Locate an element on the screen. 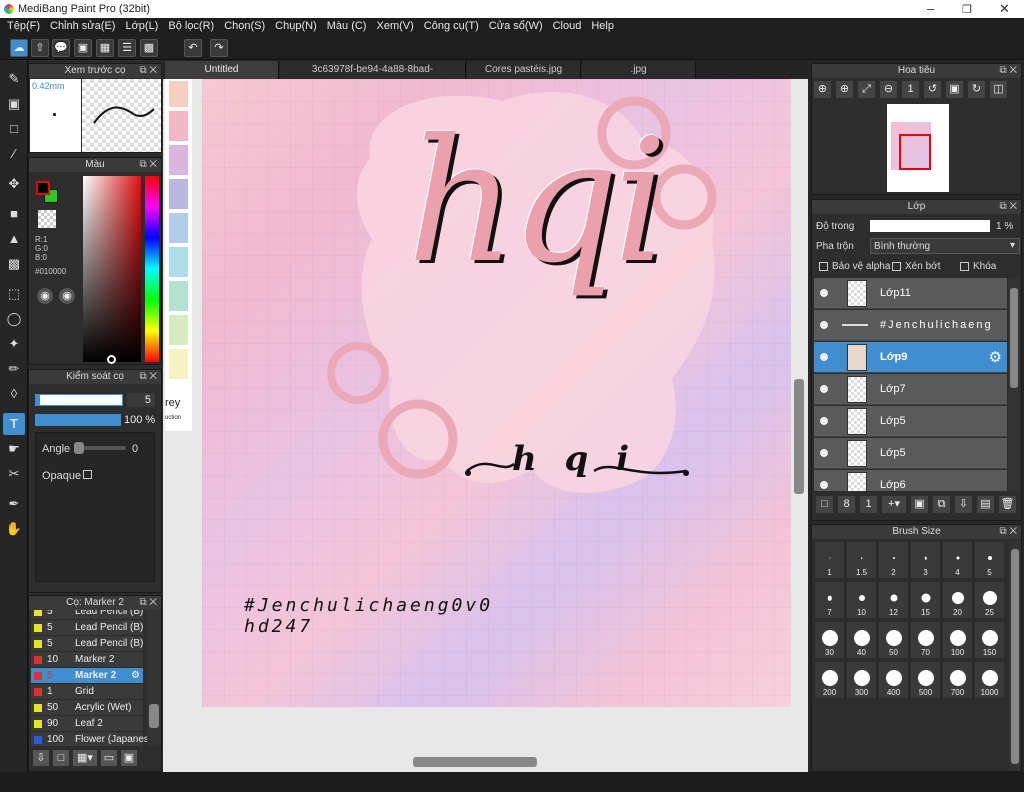  folder-icon: ▣ is located at coordinates (129, 758).